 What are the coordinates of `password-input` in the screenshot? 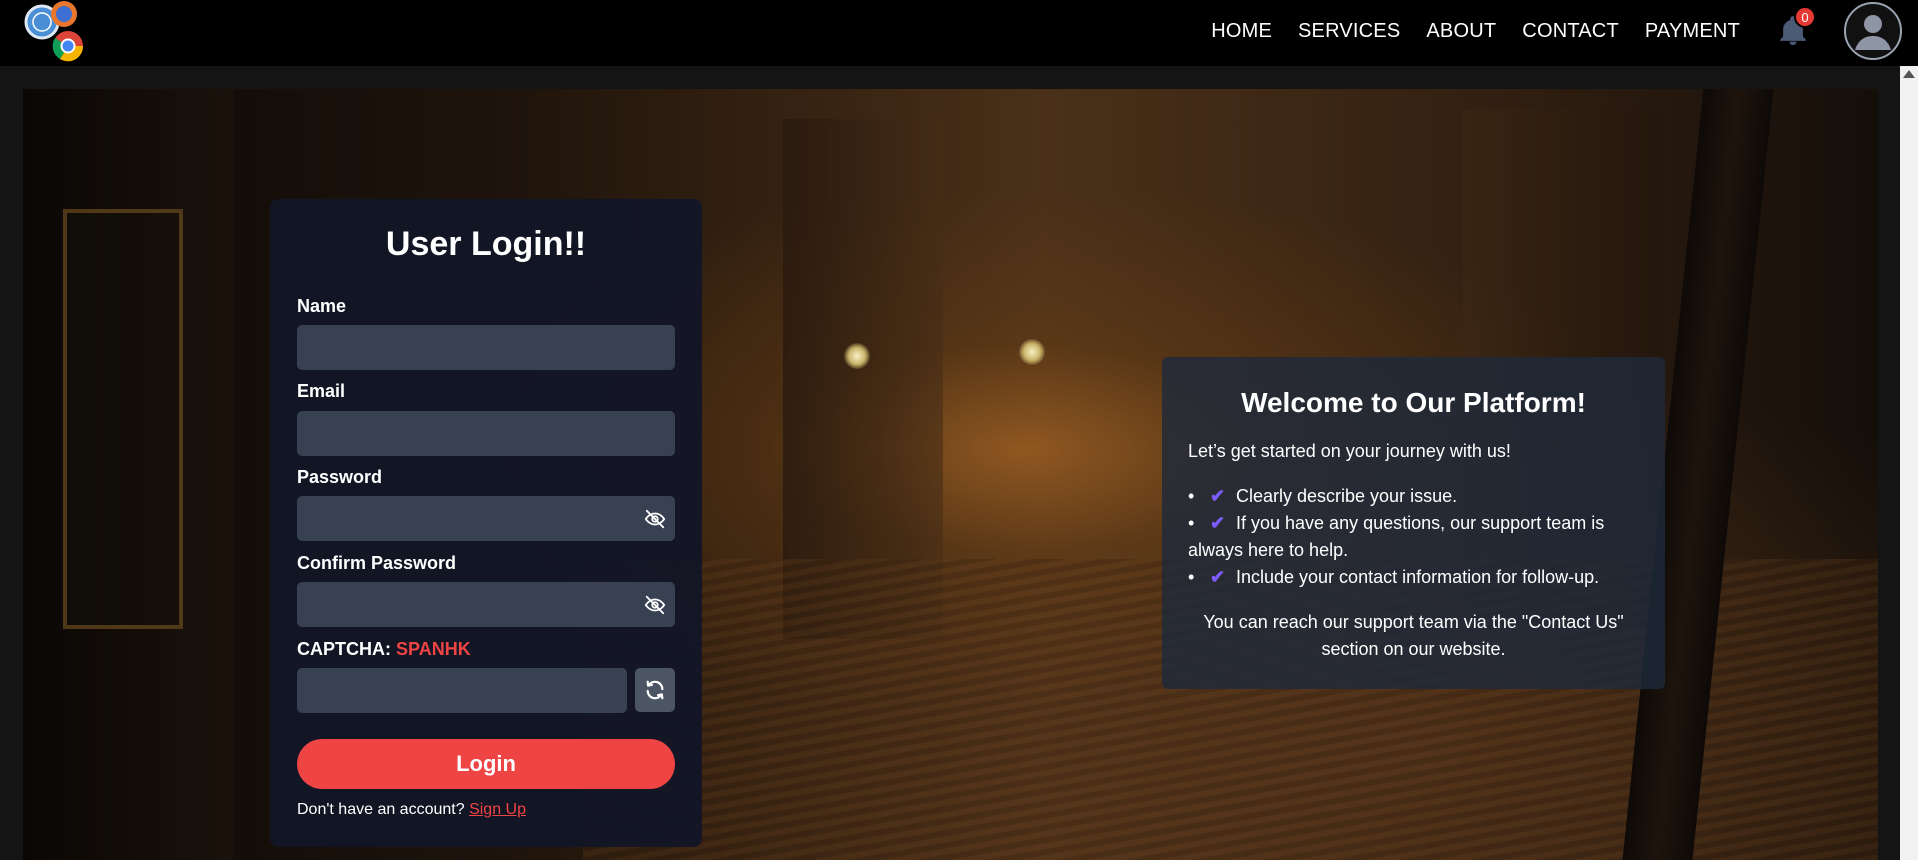 It's located at (486, 518).